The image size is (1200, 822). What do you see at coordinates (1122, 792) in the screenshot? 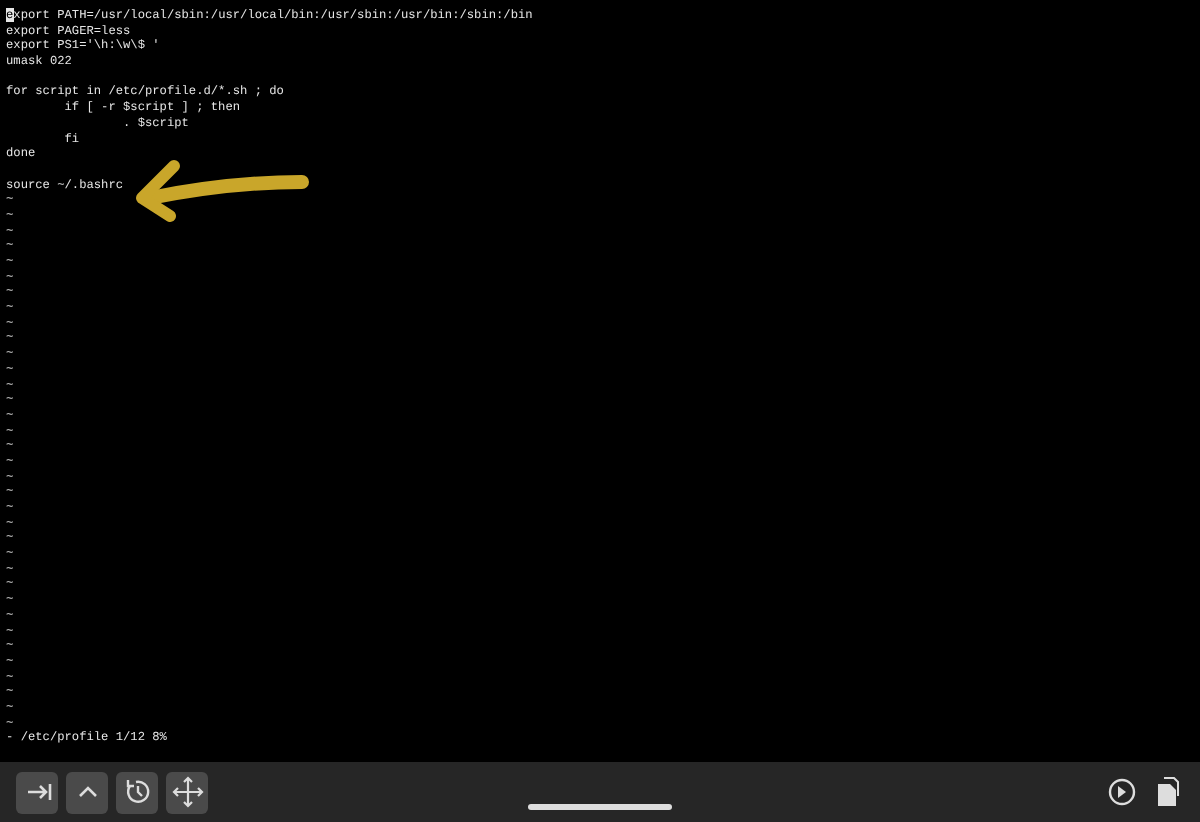
I see `play-circle-icon` at bounding box center [1122, 792].